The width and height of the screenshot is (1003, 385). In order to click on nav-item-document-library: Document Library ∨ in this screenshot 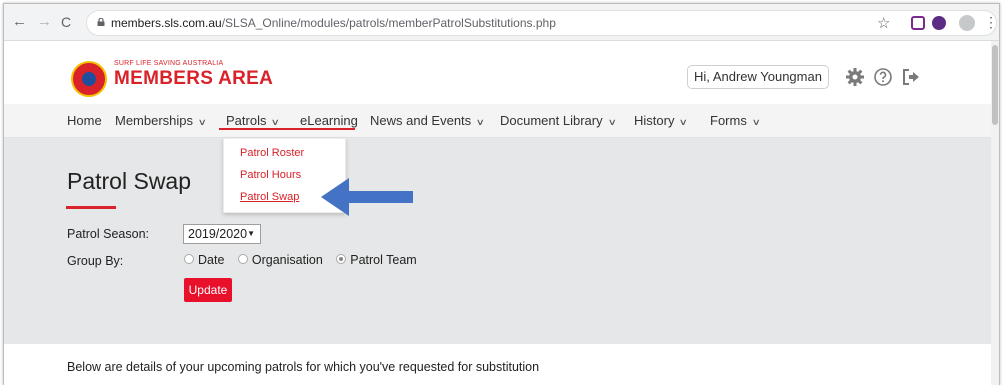, I will do `click(558, 120)`.